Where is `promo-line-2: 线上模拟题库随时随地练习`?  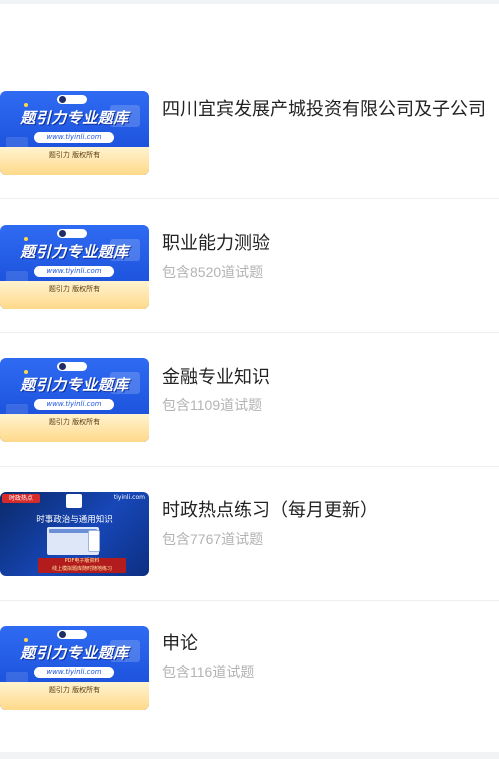 promo-line-2: 线上模拟题库随时随地练习 is located at coordinates (81, 568).